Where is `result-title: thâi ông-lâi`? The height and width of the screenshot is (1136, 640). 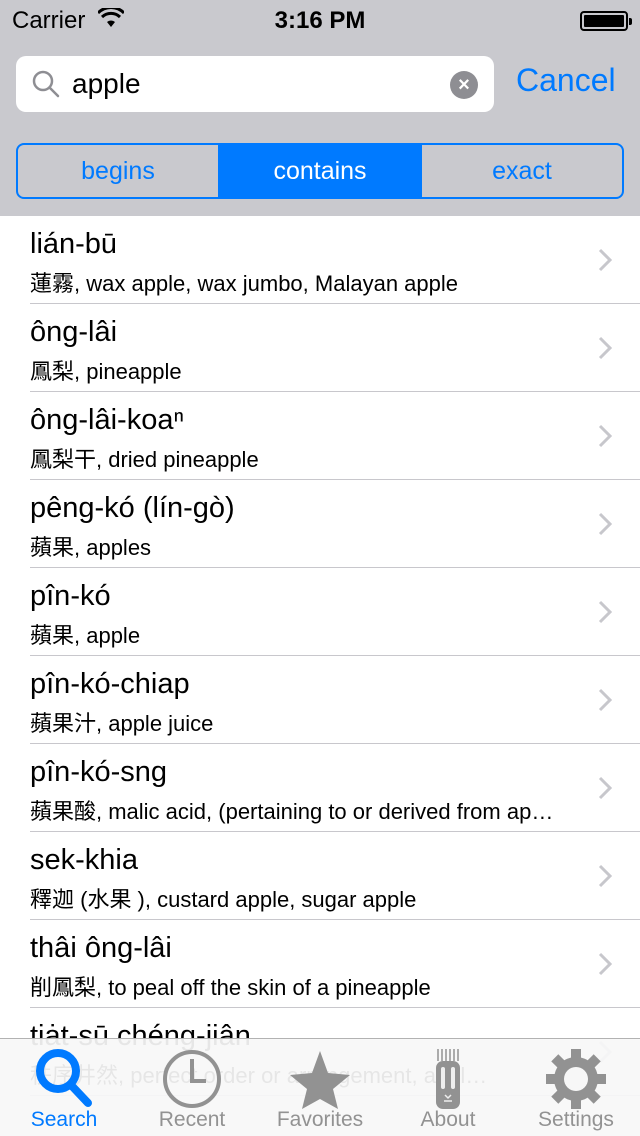
result-title: thâi ông-lâi is located at coordinates (101, 948).